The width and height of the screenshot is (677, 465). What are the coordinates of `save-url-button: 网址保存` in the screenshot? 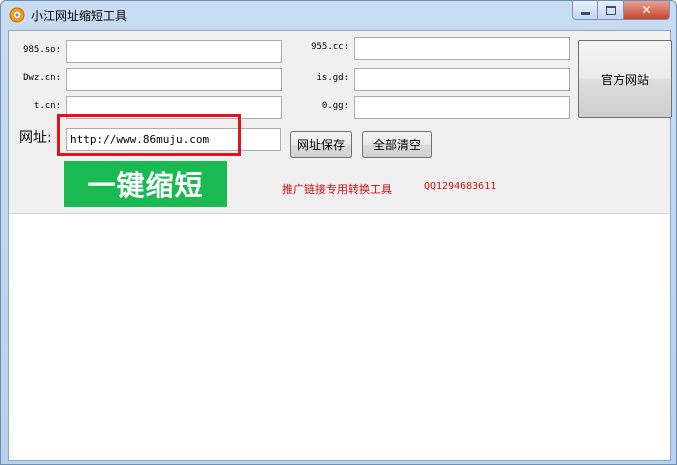 It's located at (321, 144).